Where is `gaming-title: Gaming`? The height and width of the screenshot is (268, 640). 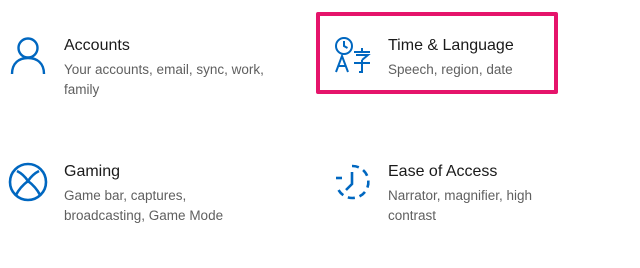
gaming-title: Gaming is located at coordinates (92, 171).